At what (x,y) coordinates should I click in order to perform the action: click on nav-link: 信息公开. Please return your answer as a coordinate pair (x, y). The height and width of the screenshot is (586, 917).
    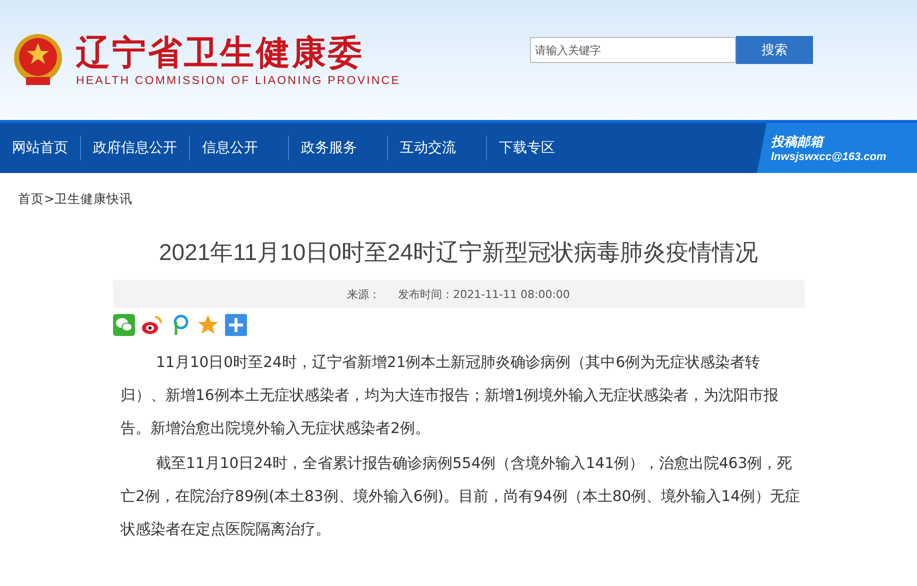
    Looking at the image, I should click on (230, 148).